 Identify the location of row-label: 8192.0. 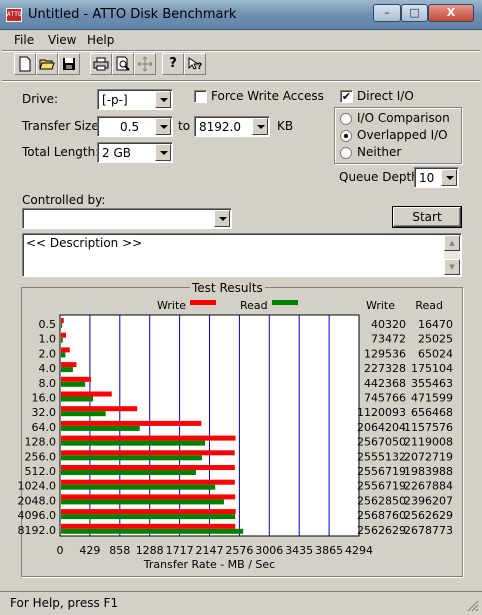
(37, 530).